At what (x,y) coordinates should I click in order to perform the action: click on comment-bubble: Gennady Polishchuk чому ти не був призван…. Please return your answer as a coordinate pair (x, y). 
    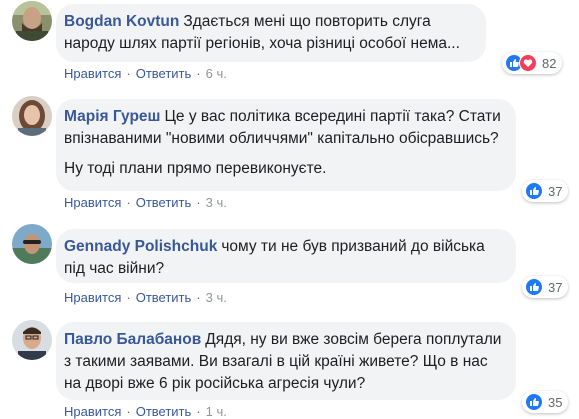
    Looking at the image, I should click on (286, 256).